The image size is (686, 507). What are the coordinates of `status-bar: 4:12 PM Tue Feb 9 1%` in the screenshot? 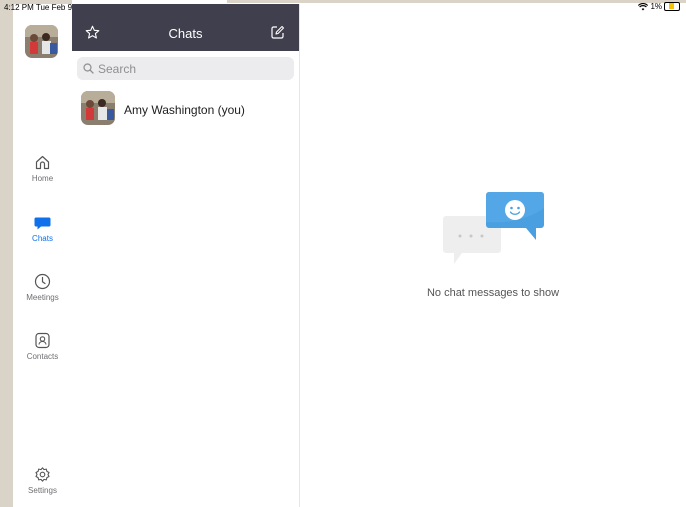 It's located at (343, 7).